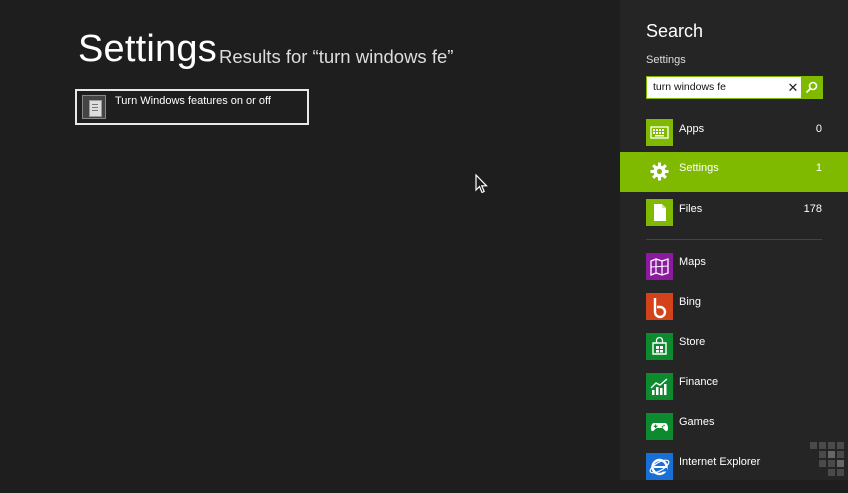 The width and height of the screenshot is (848, 493). Describe the element at coordinates (94, 107) in the screenshot. I see `windows-features-icon` at that location.